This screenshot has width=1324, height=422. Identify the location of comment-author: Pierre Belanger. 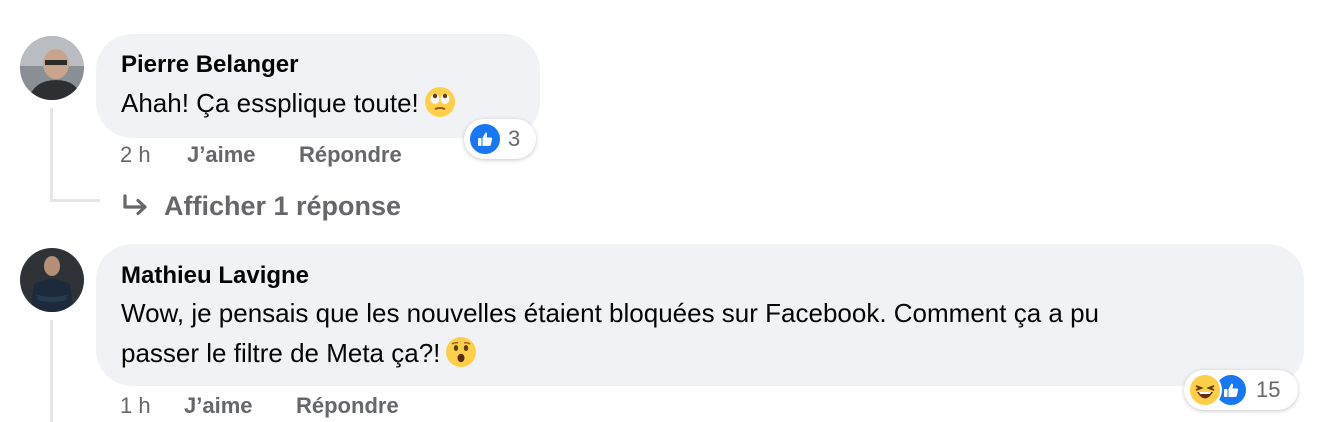
(209, 65).